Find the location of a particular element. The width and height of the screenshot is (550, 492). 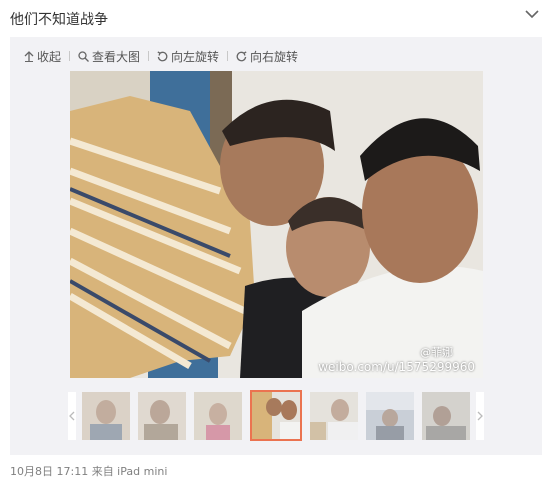

rotate-left-button: 向左旋转 is located at coordinates (188, 56).